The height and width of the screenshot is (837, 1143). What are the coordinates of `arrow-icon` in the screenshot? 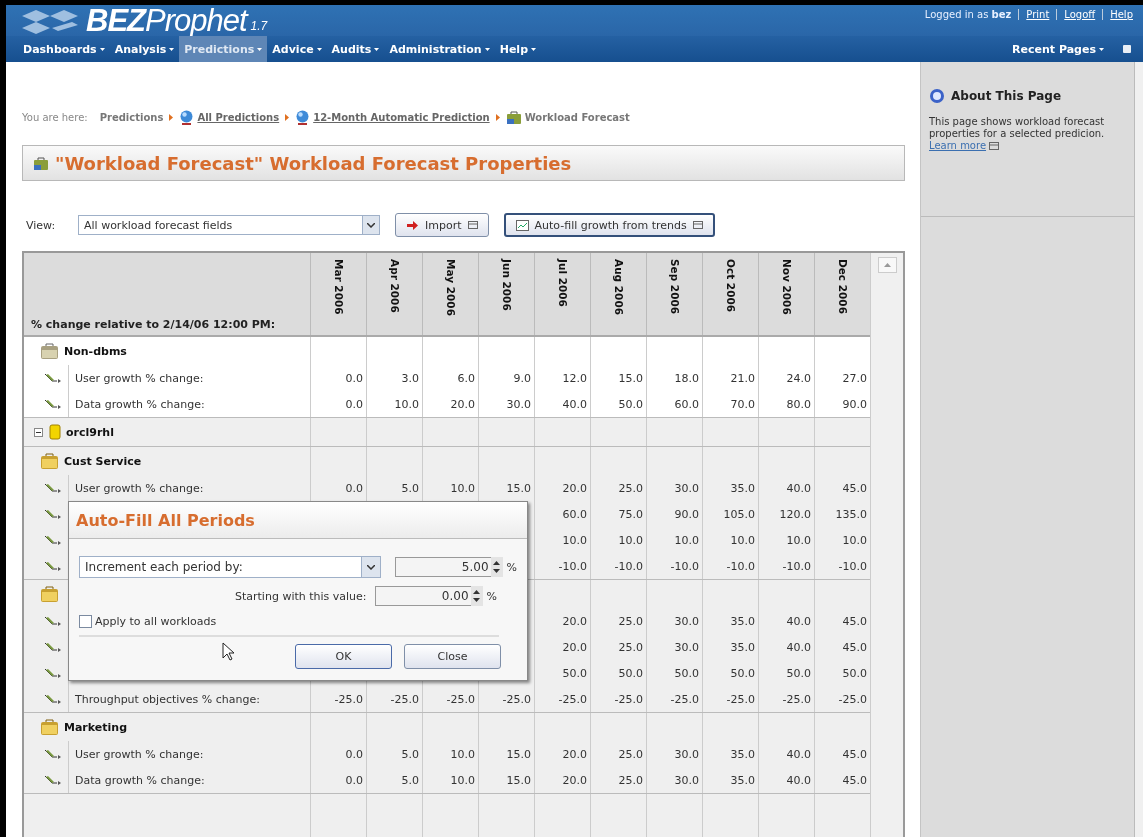 It's located at (412, 225).